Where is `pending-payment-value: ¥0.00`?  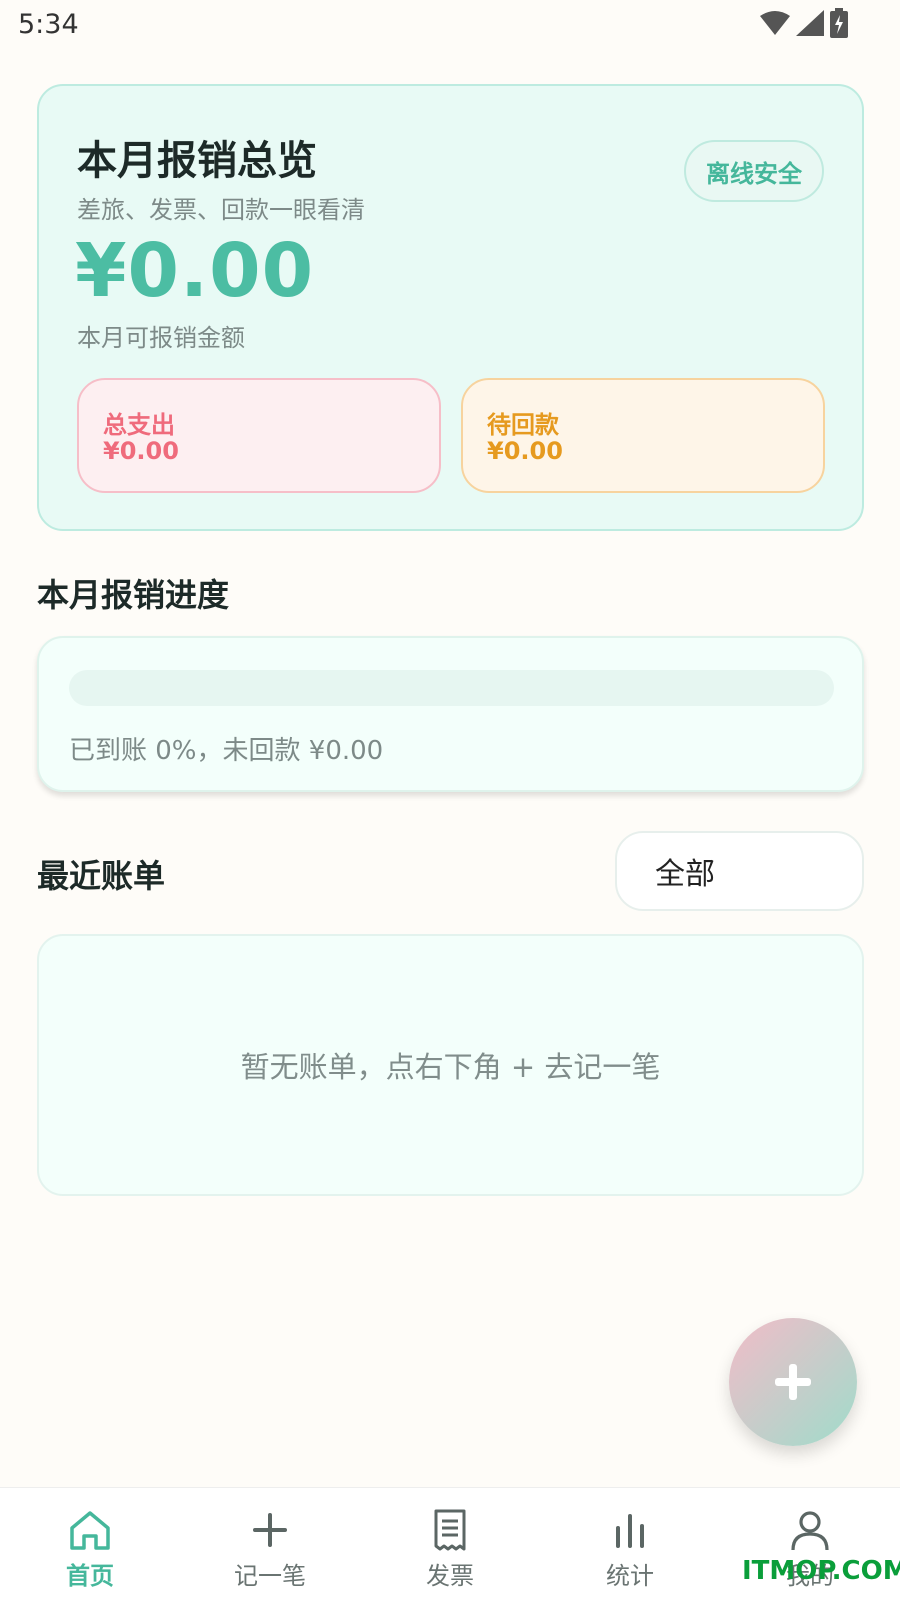
pending-payment-value: ¥0.00 is located at coordinates (525, 451).